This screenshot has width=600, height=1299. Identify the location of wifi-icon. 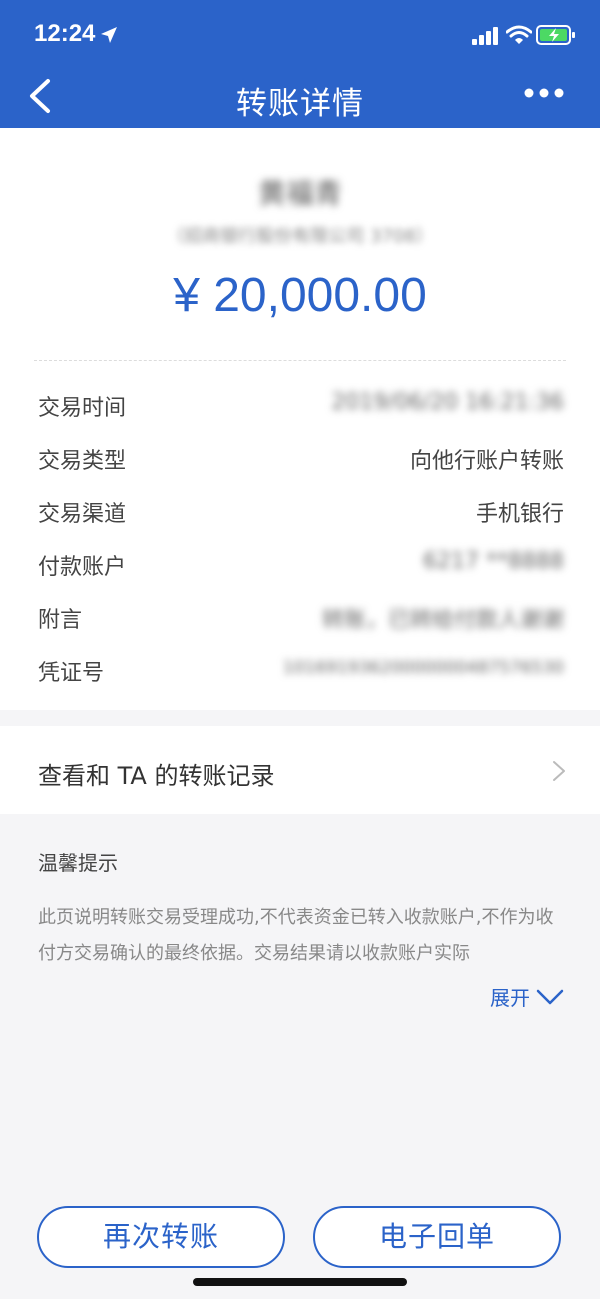
(519, 34).